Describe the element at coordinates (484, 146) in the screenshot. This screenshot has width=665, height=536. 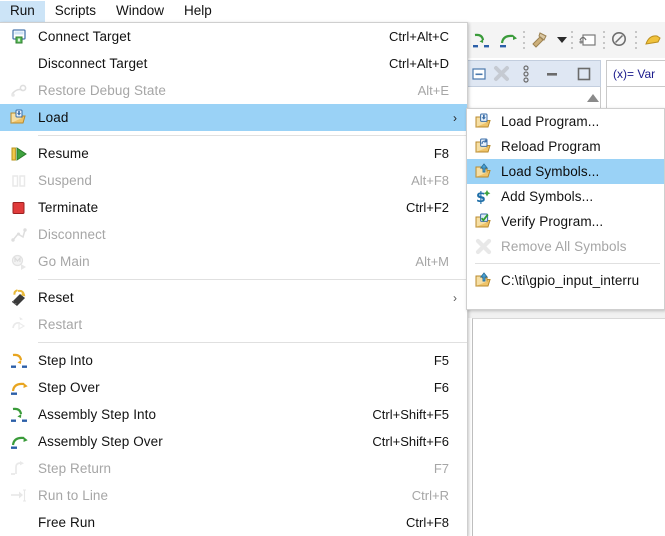
I see `reload-program-icon` at that location.